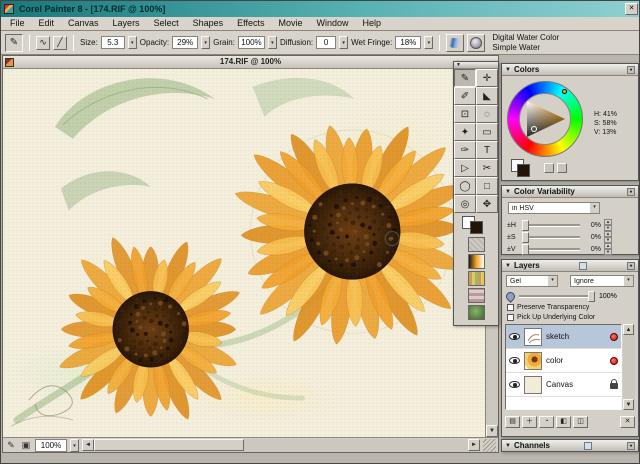  Describe the element at coordinates (14, 42) in the screenshot. I see `brush-tool-indicator-icon: ✎` at that location.